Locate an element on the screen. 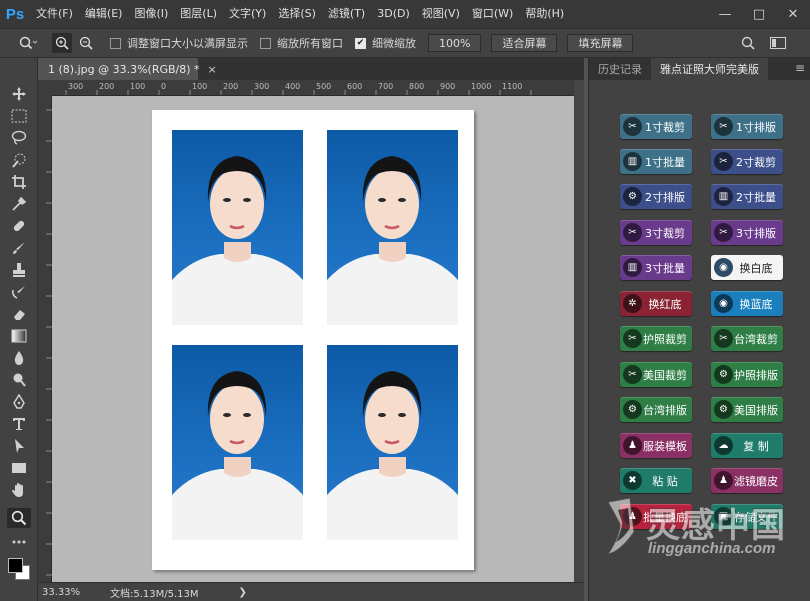  menu-help: 帮助(H) is located at coordinates (544, 14).